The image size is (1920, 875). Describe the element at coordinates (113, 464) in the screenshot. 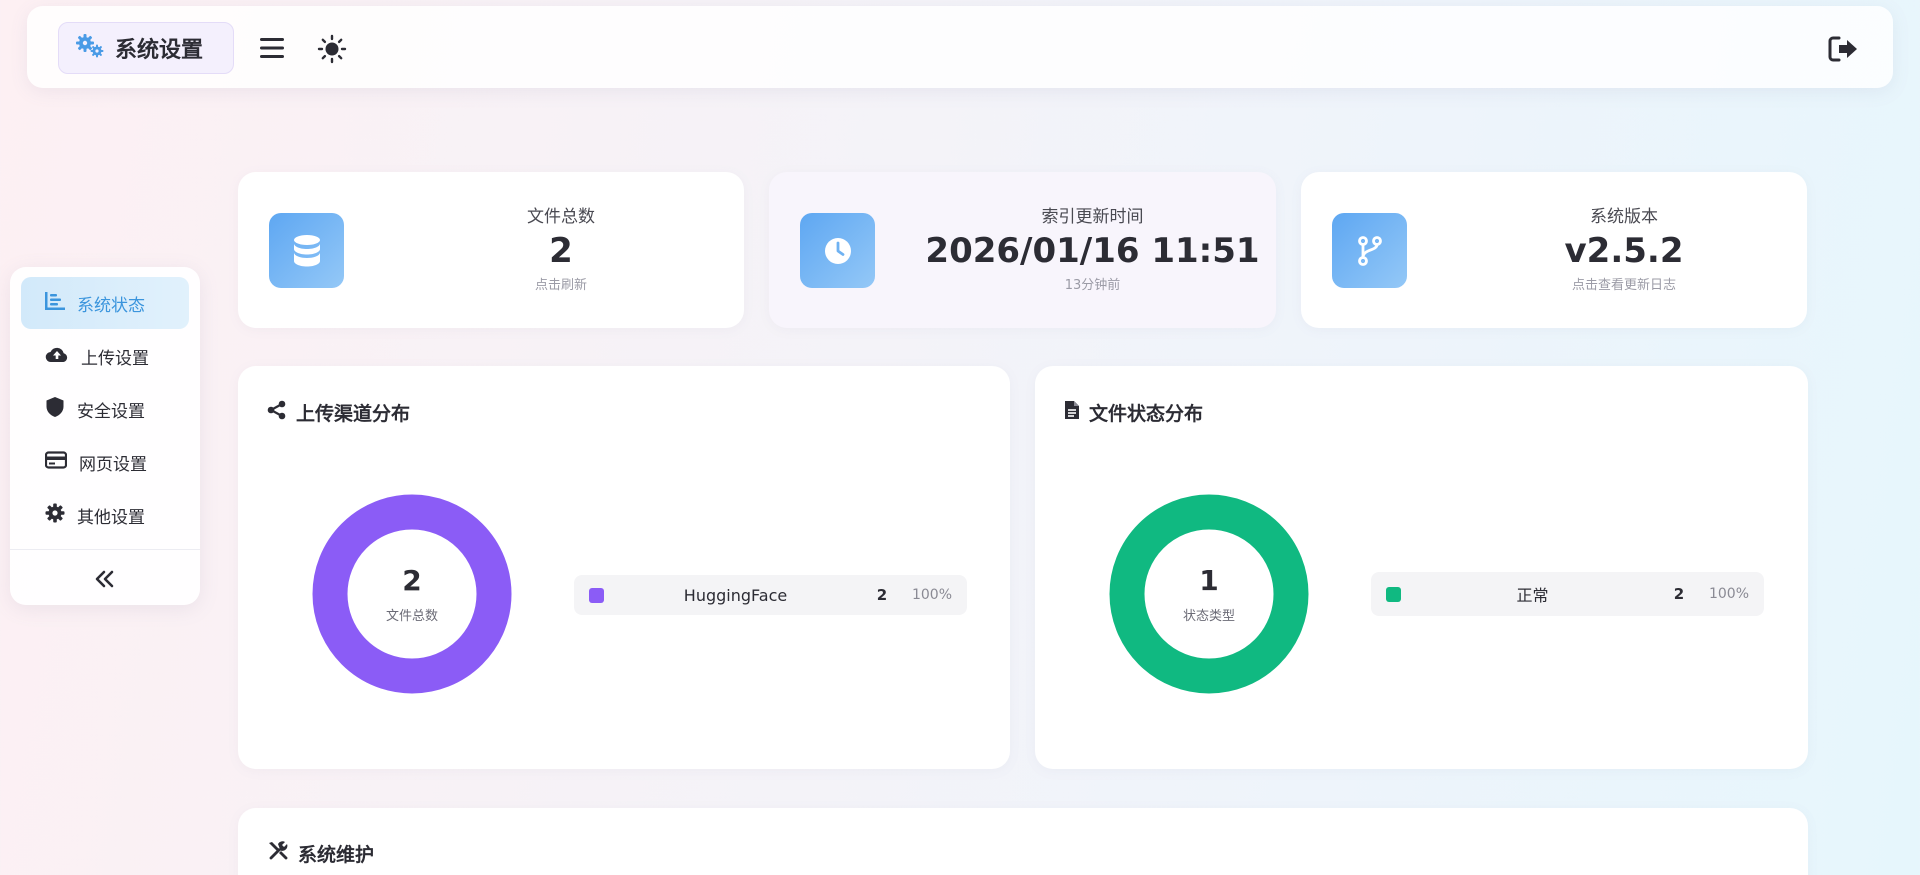

I see `sidebar-item-label: 网页设置` at that location.